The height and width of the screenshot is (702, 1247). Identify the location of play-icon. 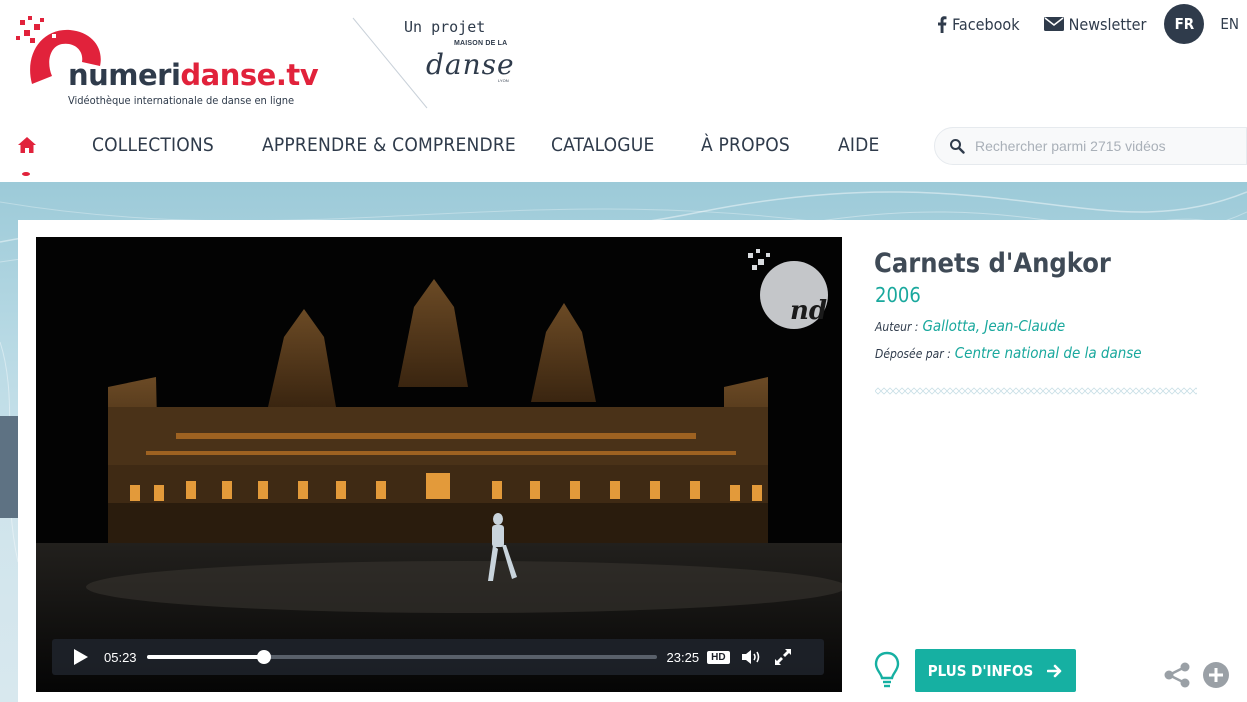
(80, 657).